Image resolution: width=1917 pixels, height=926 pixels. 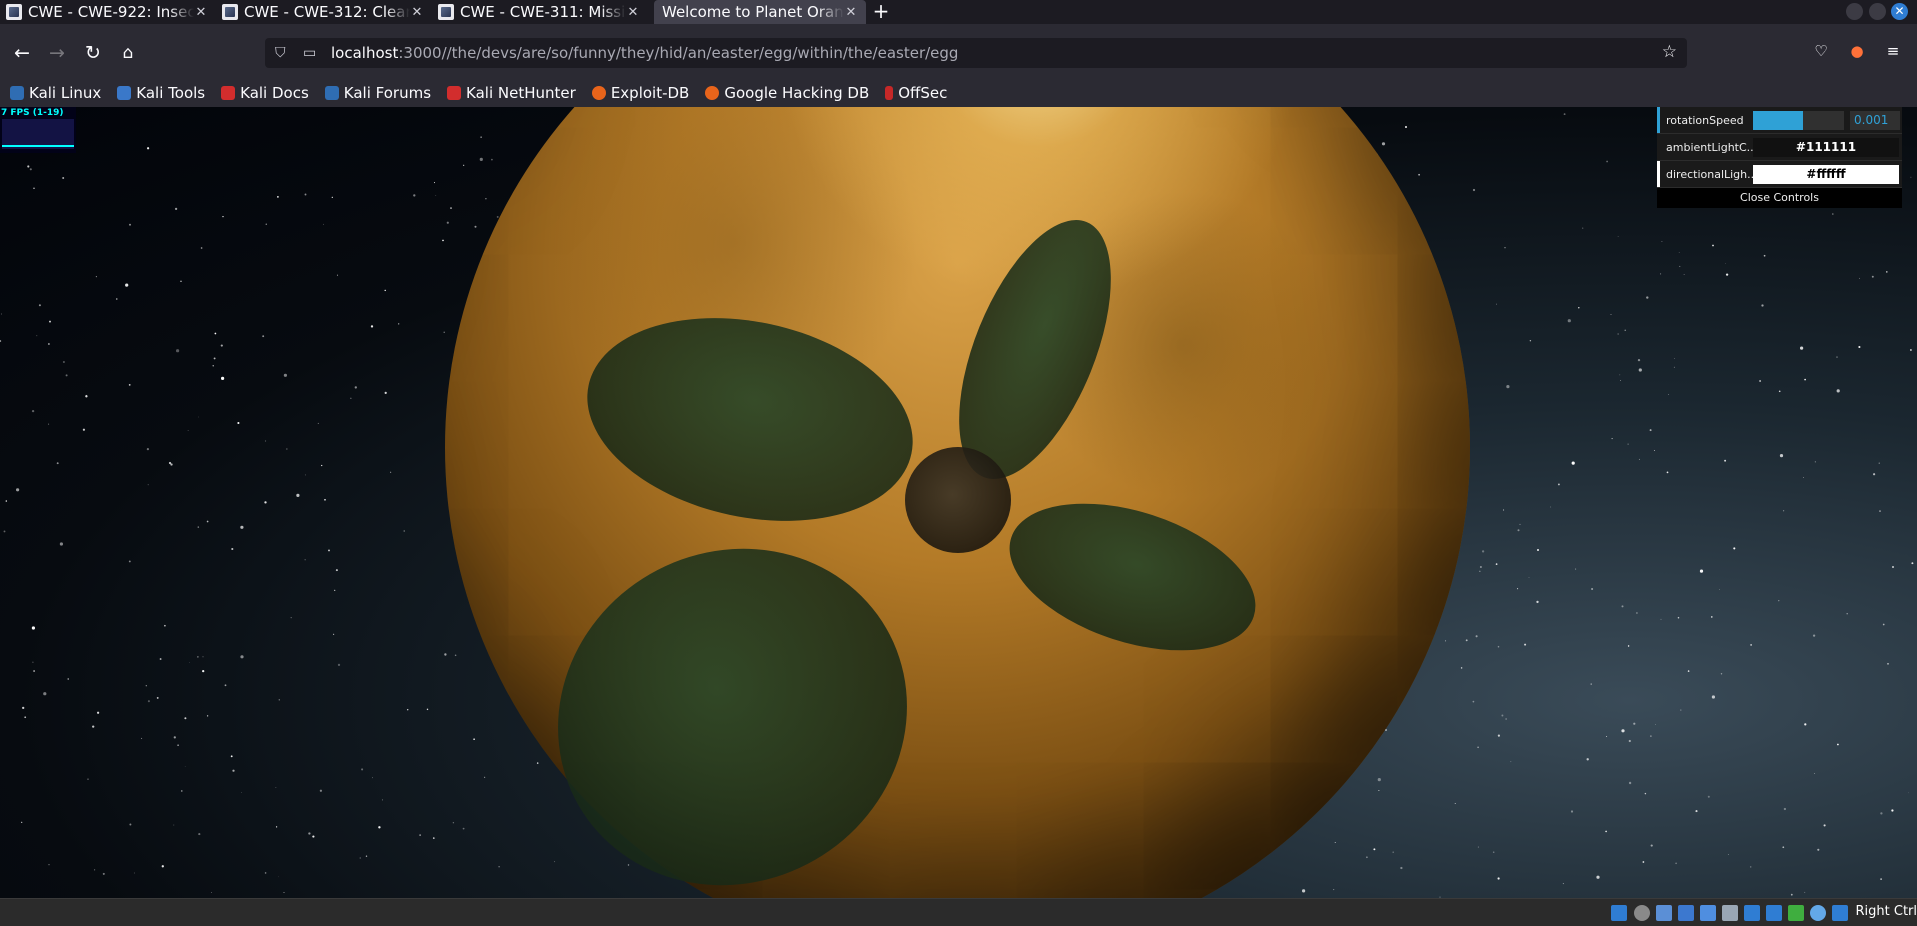 What do you see at coordinates (161, 93) in the screenshot?
I see `bookmark-kali-tools: Kali Tools` at bounding box center [161, 93].